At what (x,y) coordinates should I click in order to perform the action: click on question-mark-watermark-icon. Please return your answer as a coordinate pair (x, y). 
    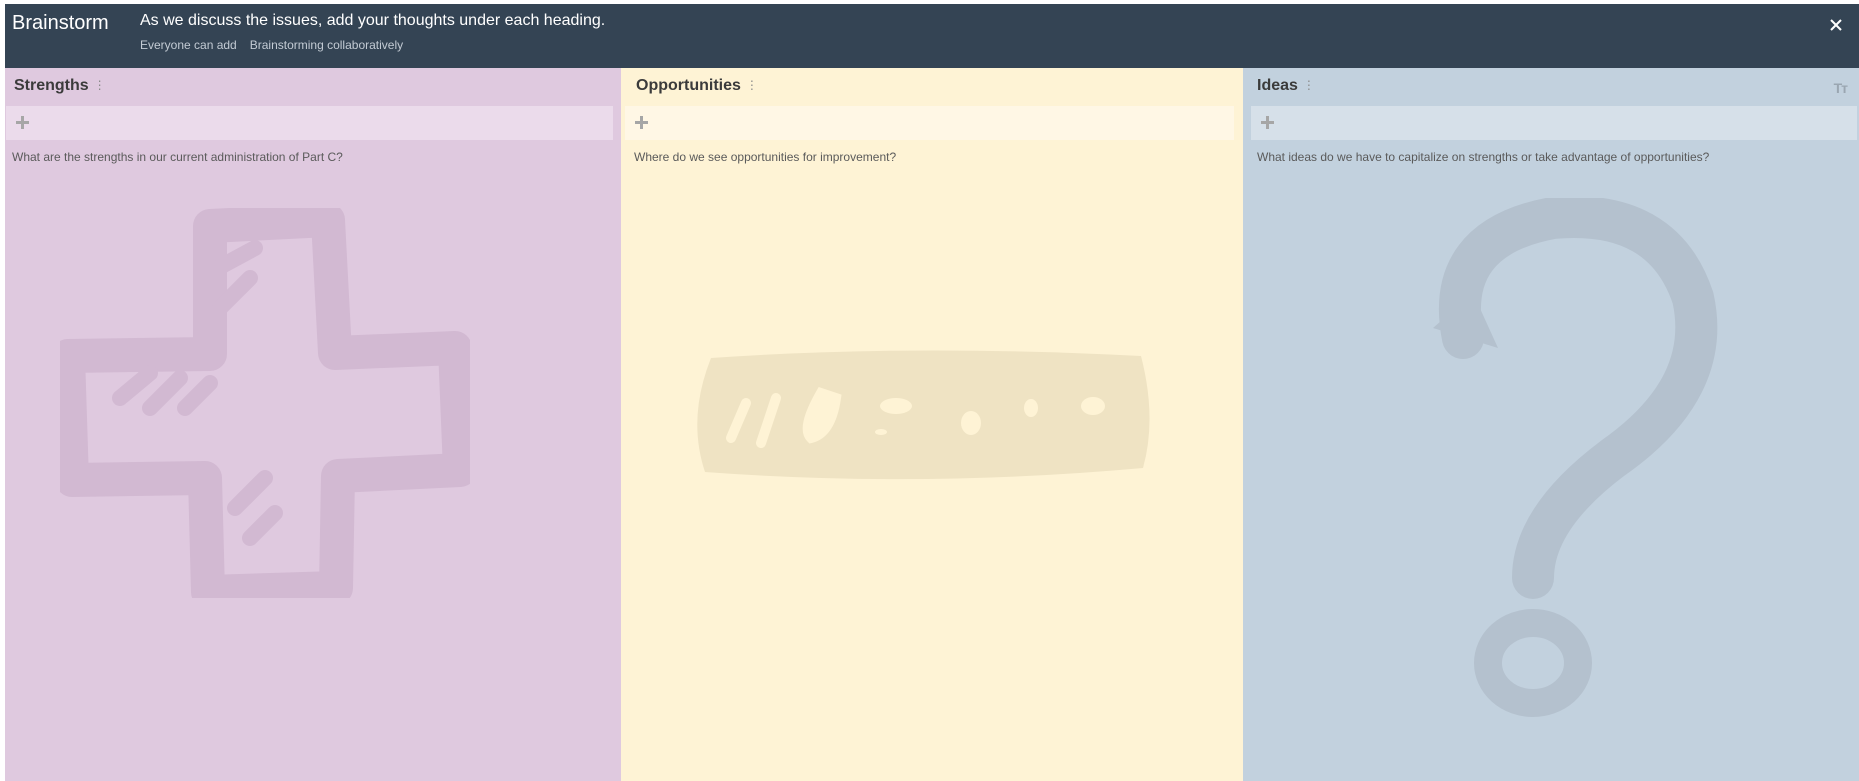
    Looking at the image, I should click on (1575, 457).